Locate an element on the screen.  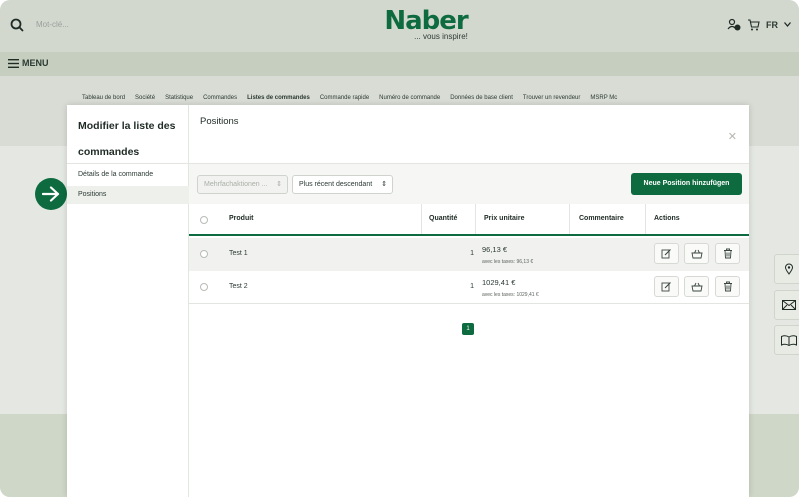
pointer-arrow is located at coordinates (51, 194).